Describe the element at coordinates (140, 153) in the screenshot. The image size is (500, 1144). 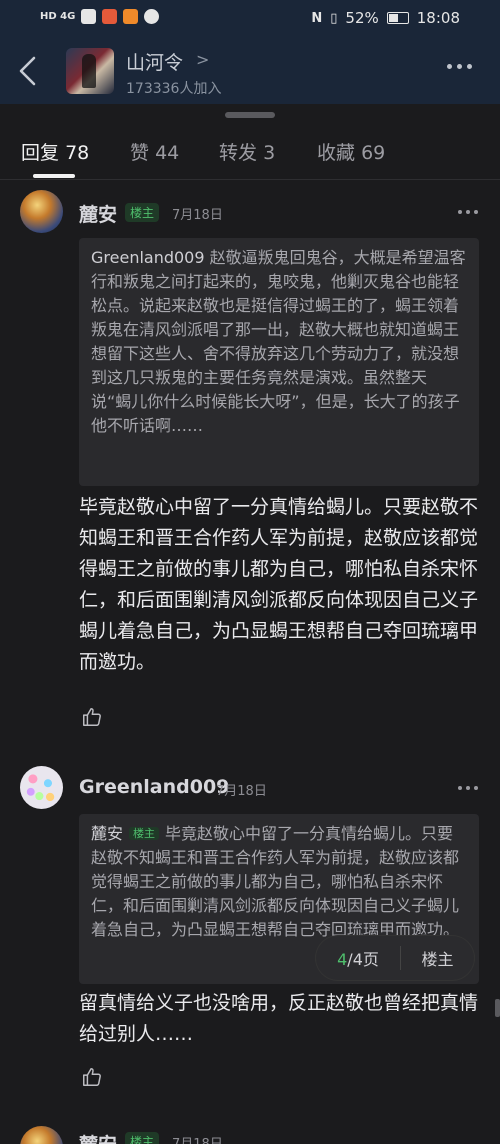
I see `tab-likes-label: 赞` at that location.